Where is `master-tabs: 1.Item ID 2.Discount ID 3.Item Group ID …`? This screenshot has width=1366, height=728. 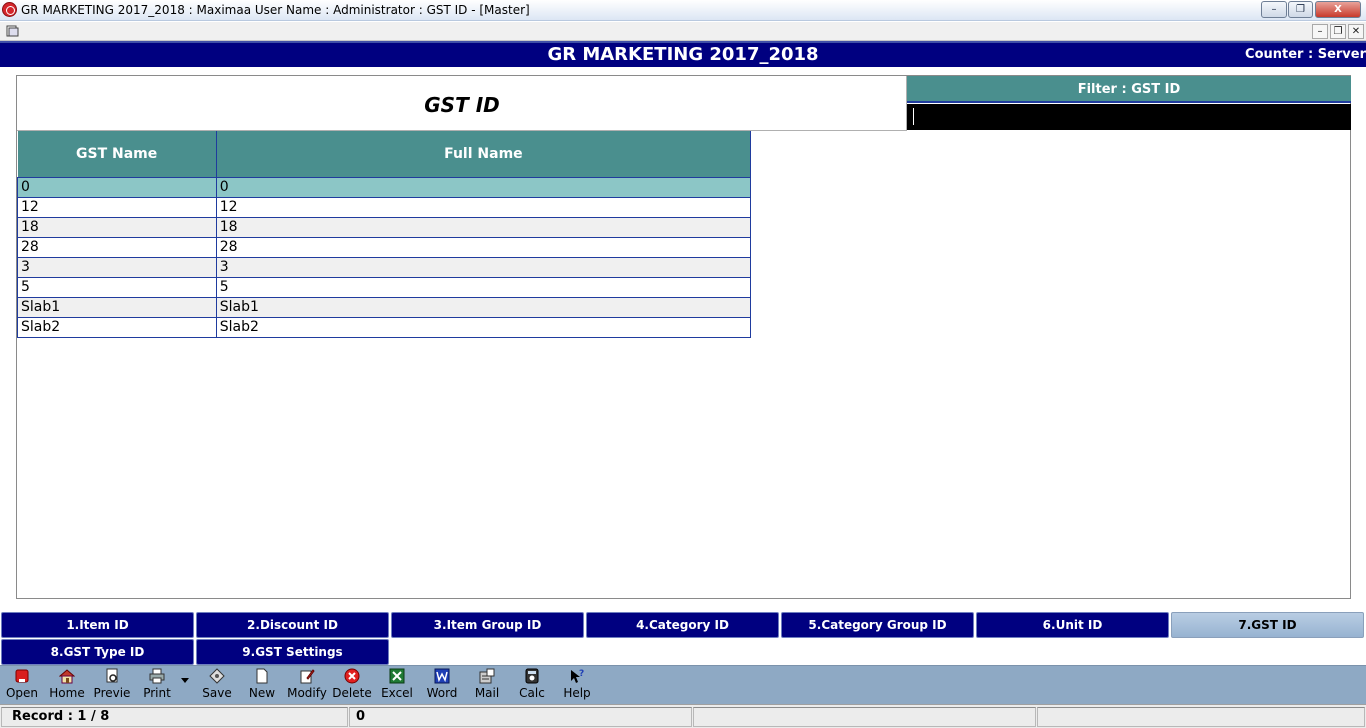 master-tabs: 1.Item ID 2.Discount ID 3.Item Group ID … is located at coordinates (683, 637).